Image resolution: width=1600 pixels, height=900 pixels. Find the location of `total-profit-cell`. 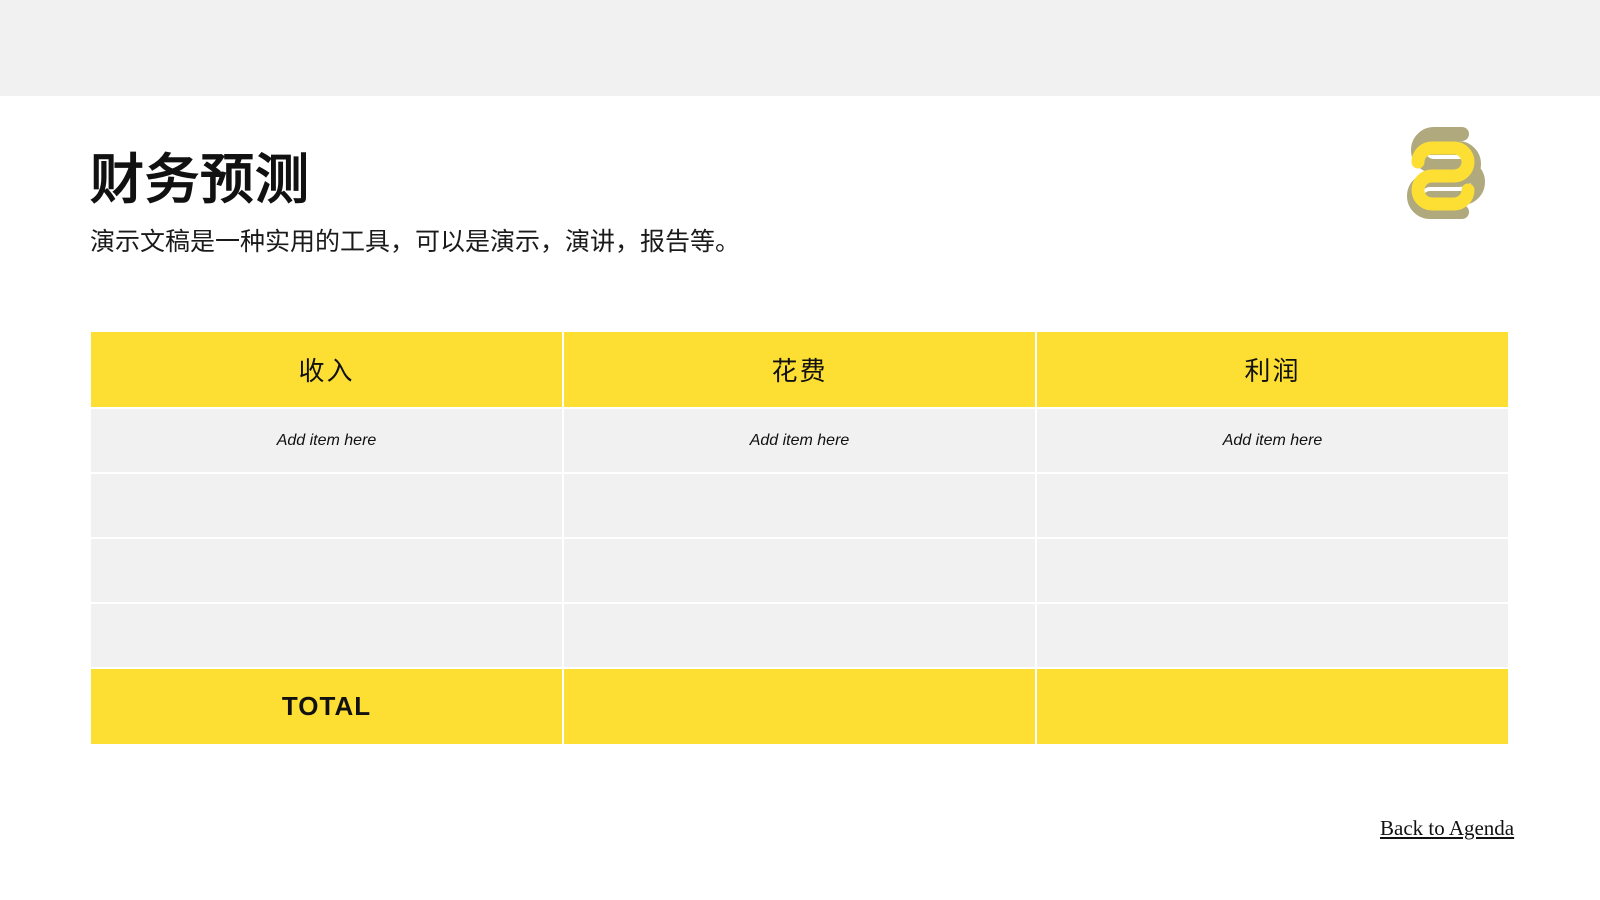

total-profit-cell is located at coordinates (1272, 706).